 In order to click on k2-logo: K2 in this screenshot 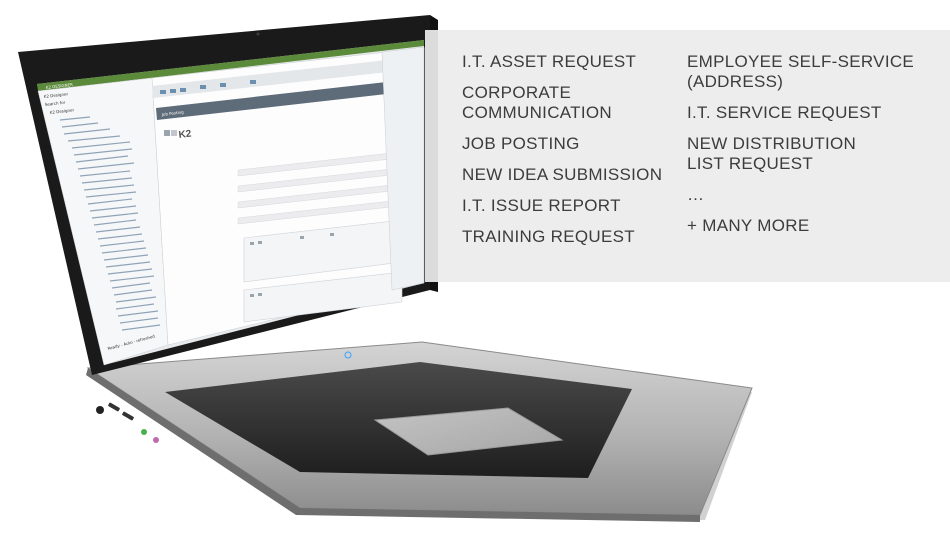, I will do `click(185, 134)`.